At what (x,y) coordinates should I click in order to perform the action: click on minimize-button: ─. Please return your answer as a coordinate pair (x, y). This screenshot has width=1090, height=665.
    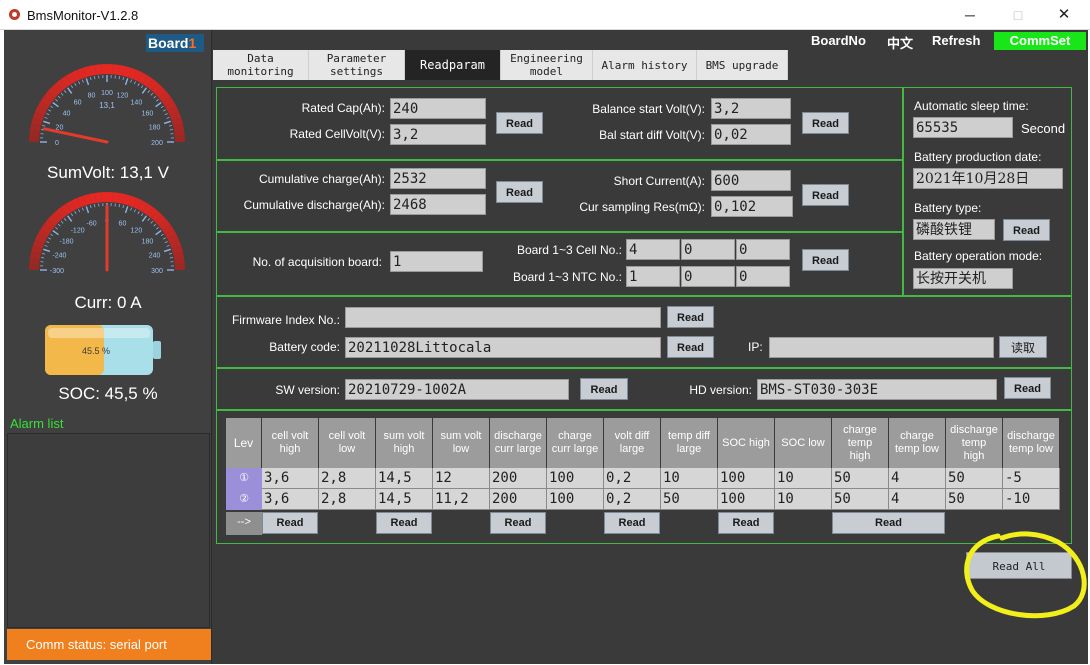
    Looking at the image, I should click on (970, 15).